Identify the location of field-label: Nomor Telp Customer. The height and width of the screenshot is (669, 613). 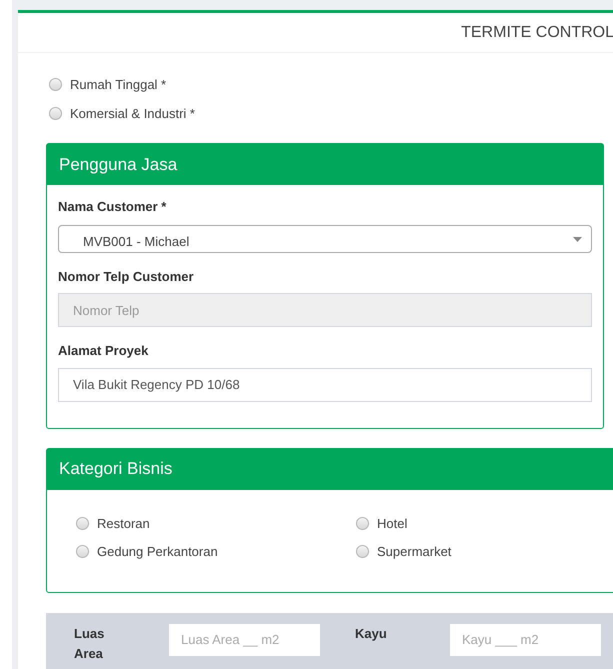
(126, 277).